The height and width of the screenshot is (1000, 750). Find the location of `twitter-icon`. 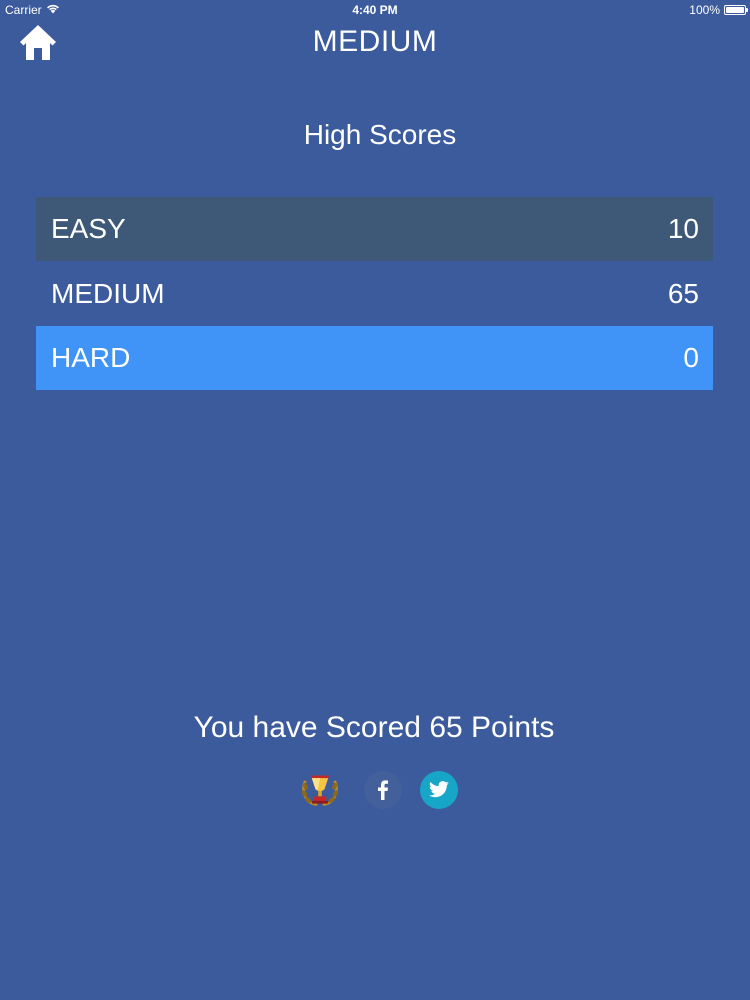

twitter-icon is located at coordinates (439, 789).